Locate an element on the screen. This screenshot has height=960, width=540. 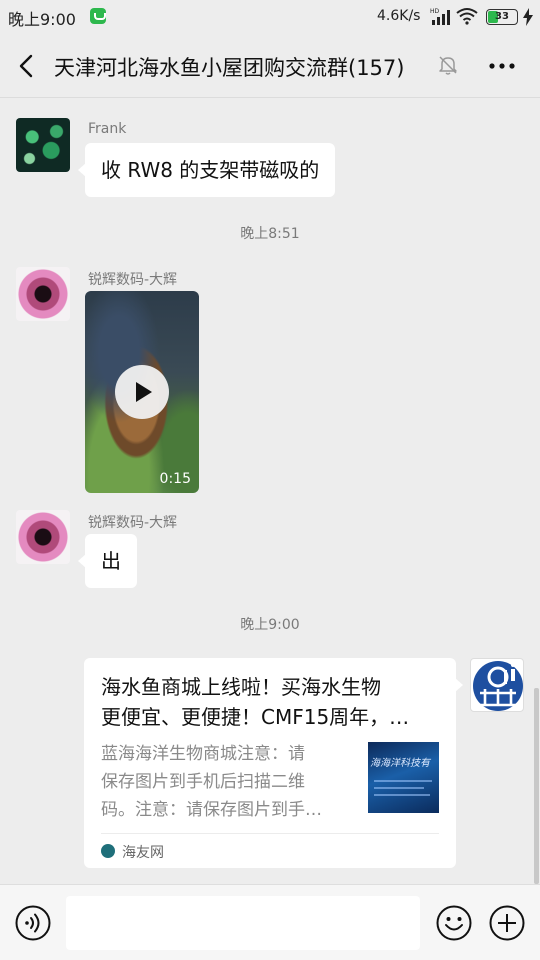
play-icon is located at coordinates (142, 392).